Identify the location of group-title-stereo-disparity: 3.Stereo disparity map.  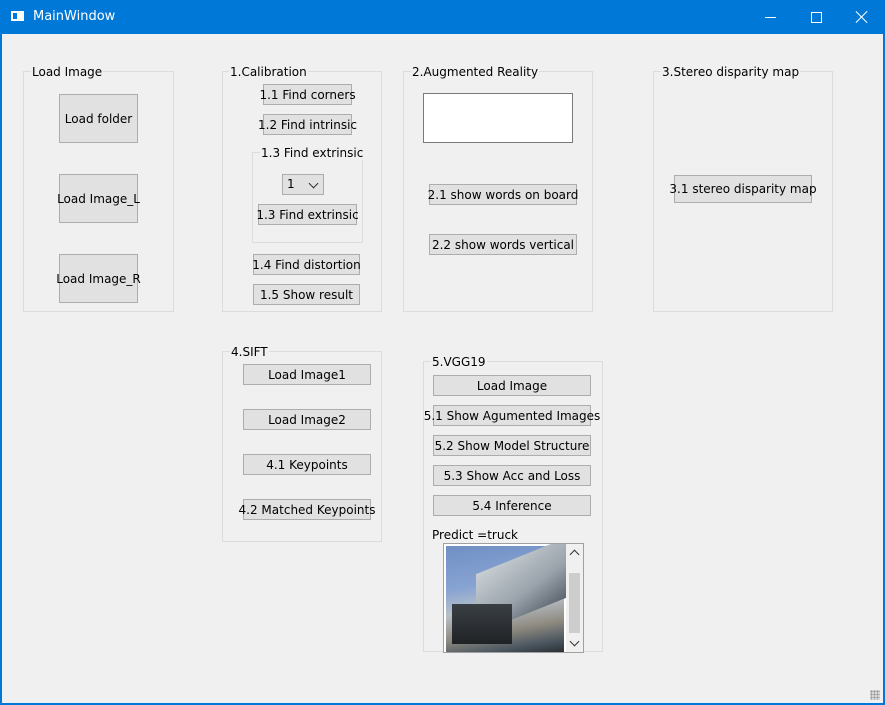
(731, 72).